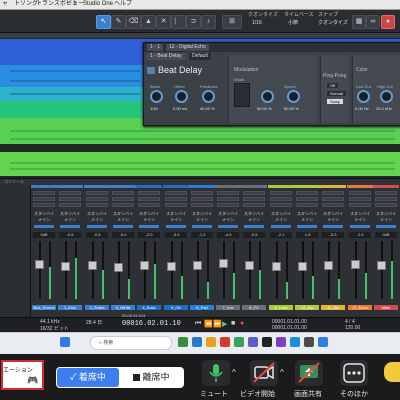 The height and width of the screenshot is (400, 400). Describe the element at coordinates (334, 251) in the screenshot. I see `channel-strip: スタンバイ メイン -3.3 11_Str` at that location.